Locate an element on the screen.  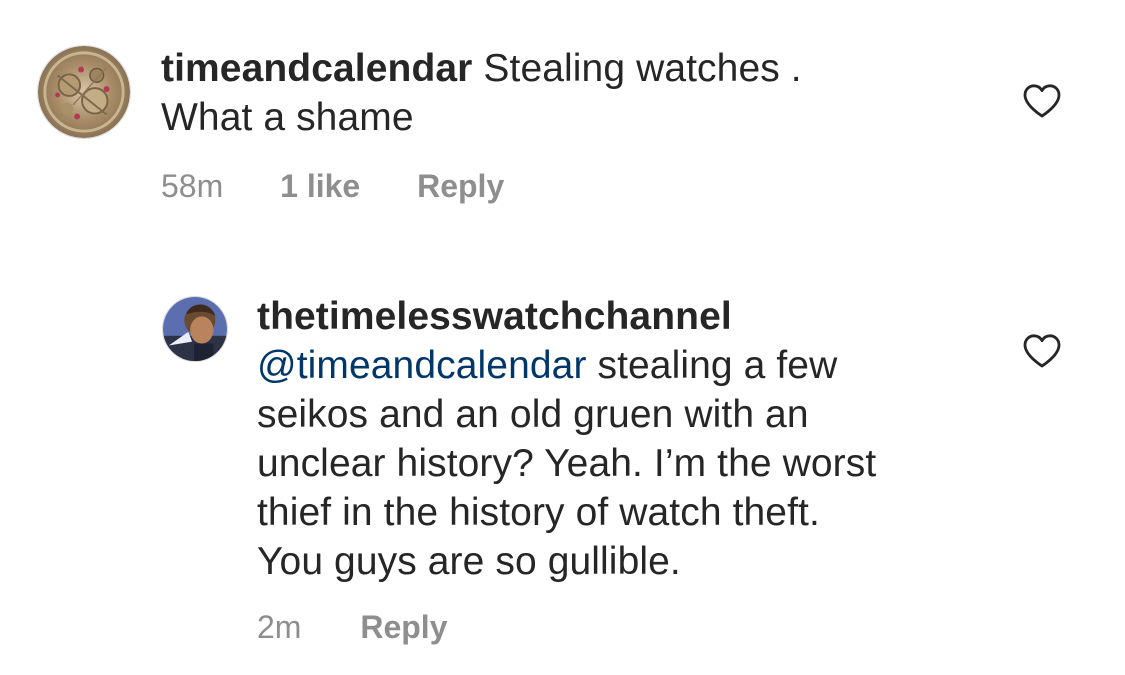
comment-body-line: seikos and an old gruen with an is located at coordinates (533, 414).